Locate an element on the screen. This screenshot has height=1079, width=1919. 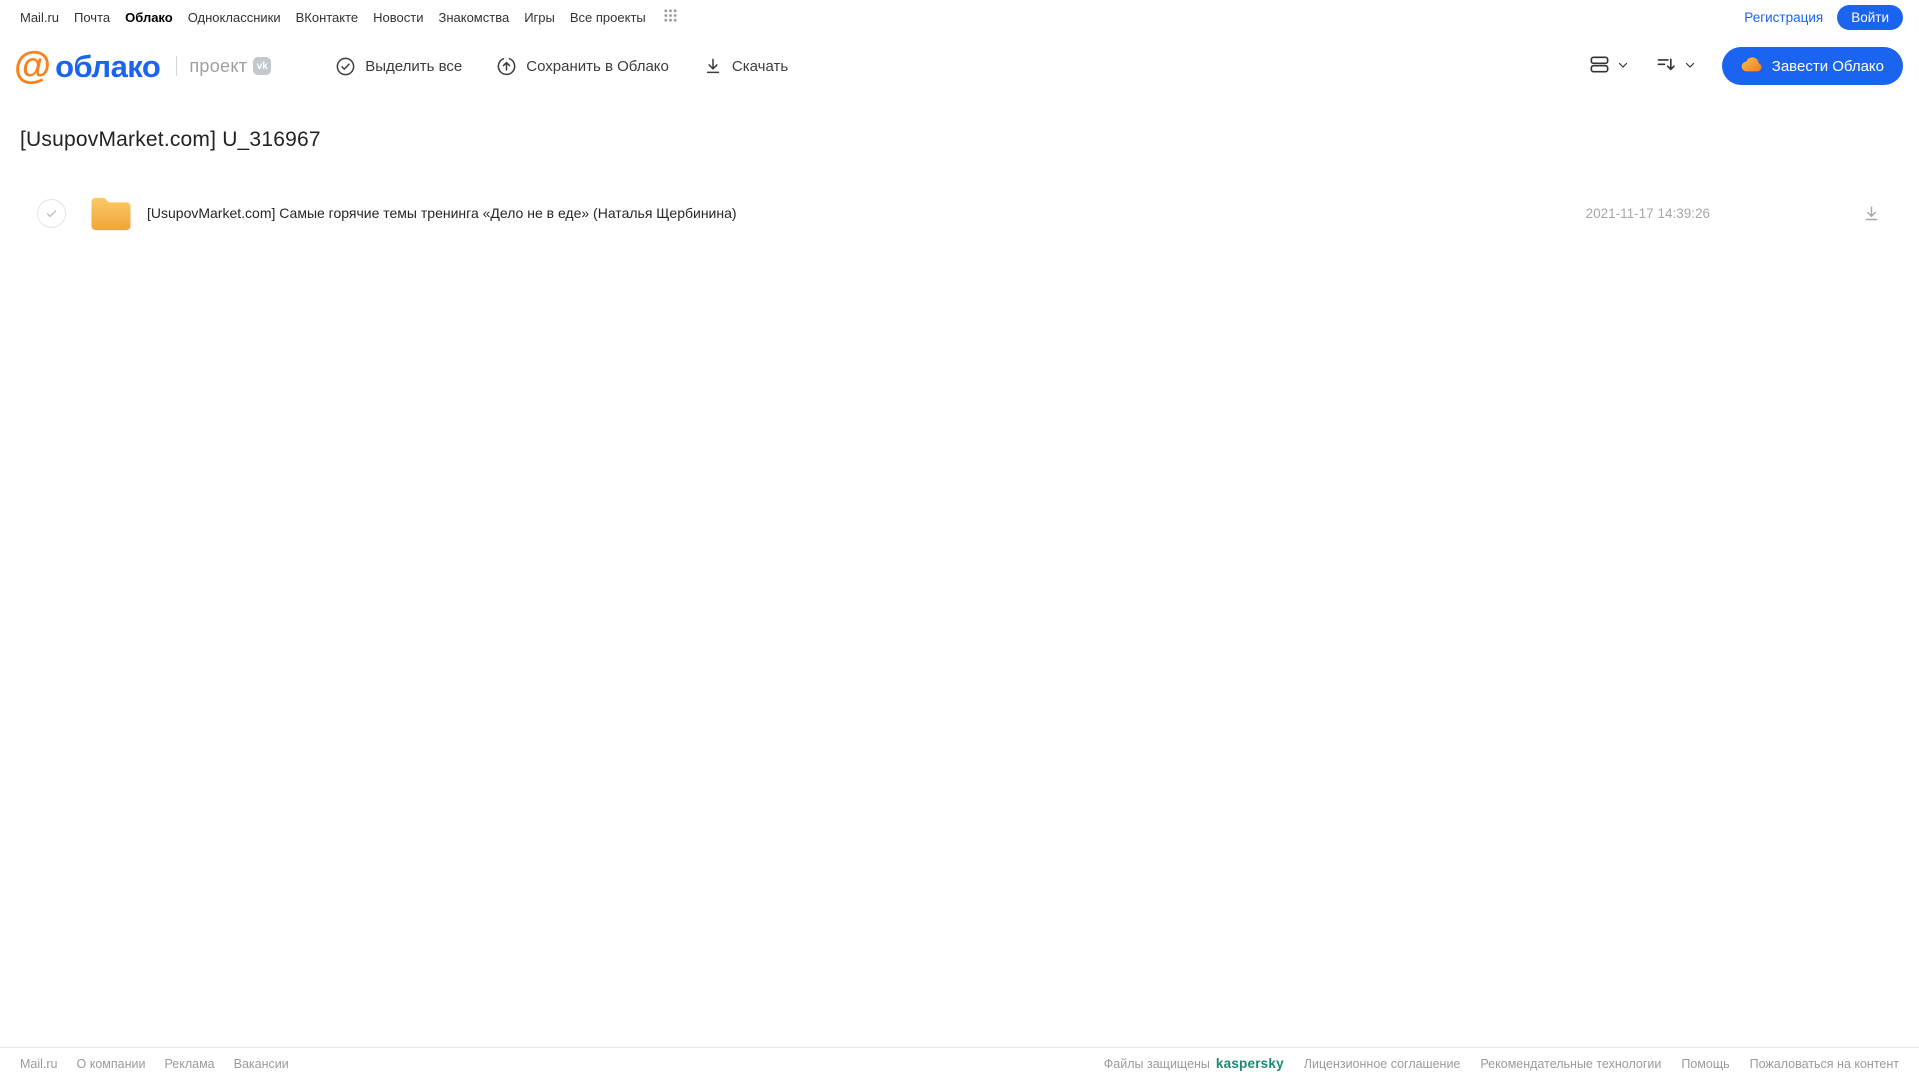
file-actions-toolbar: Выделить все Сохранить в Облако Скачать is located at coordinates (561, 66).